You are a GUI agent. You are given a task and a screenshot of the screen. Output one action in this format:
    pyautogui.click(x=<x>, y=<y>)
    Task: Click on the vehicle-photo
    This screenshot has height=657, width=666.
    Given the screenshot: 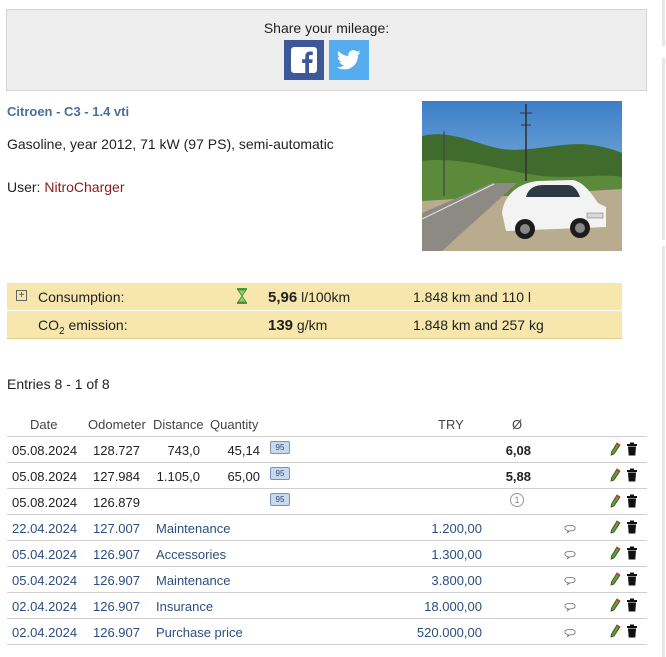 What is the action you would take?
    pyautogui.click(x=522, y=176)
    